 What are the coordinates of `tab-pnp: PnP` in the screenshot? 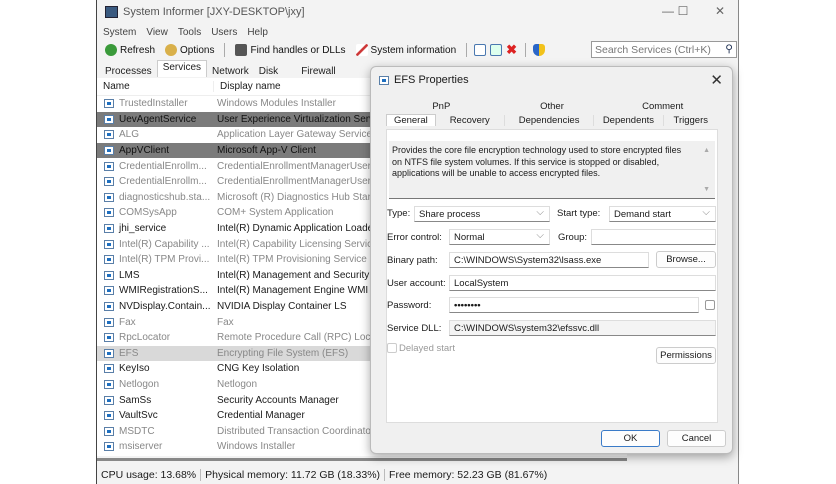 It's located at (441, 106).